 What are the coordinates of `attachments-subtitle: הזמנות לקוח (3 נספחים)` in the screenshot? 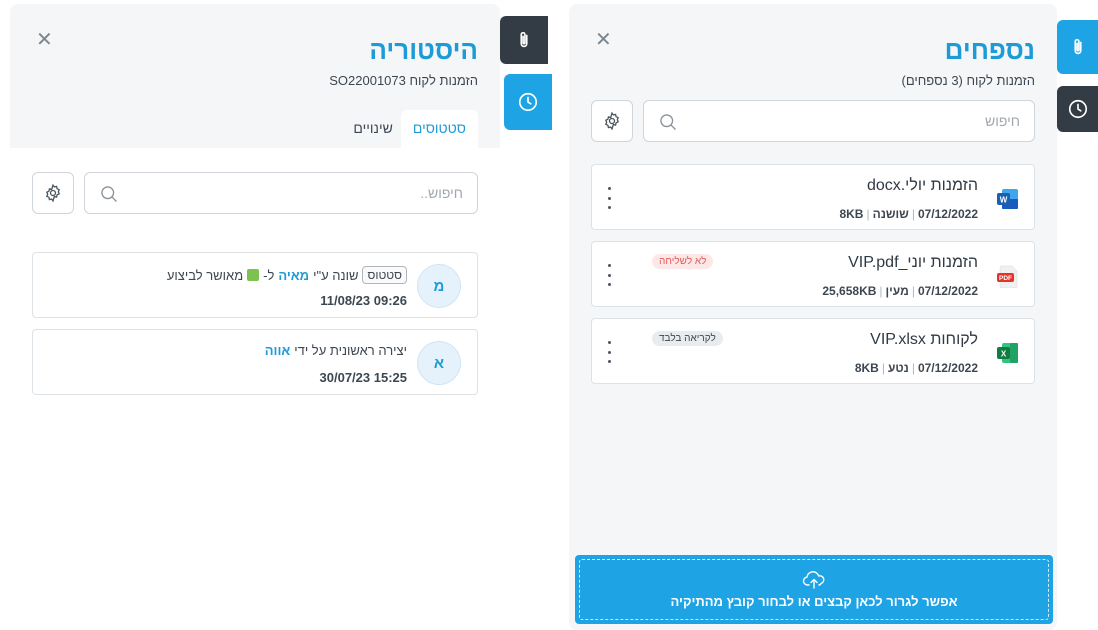 It's located at (968, 80).